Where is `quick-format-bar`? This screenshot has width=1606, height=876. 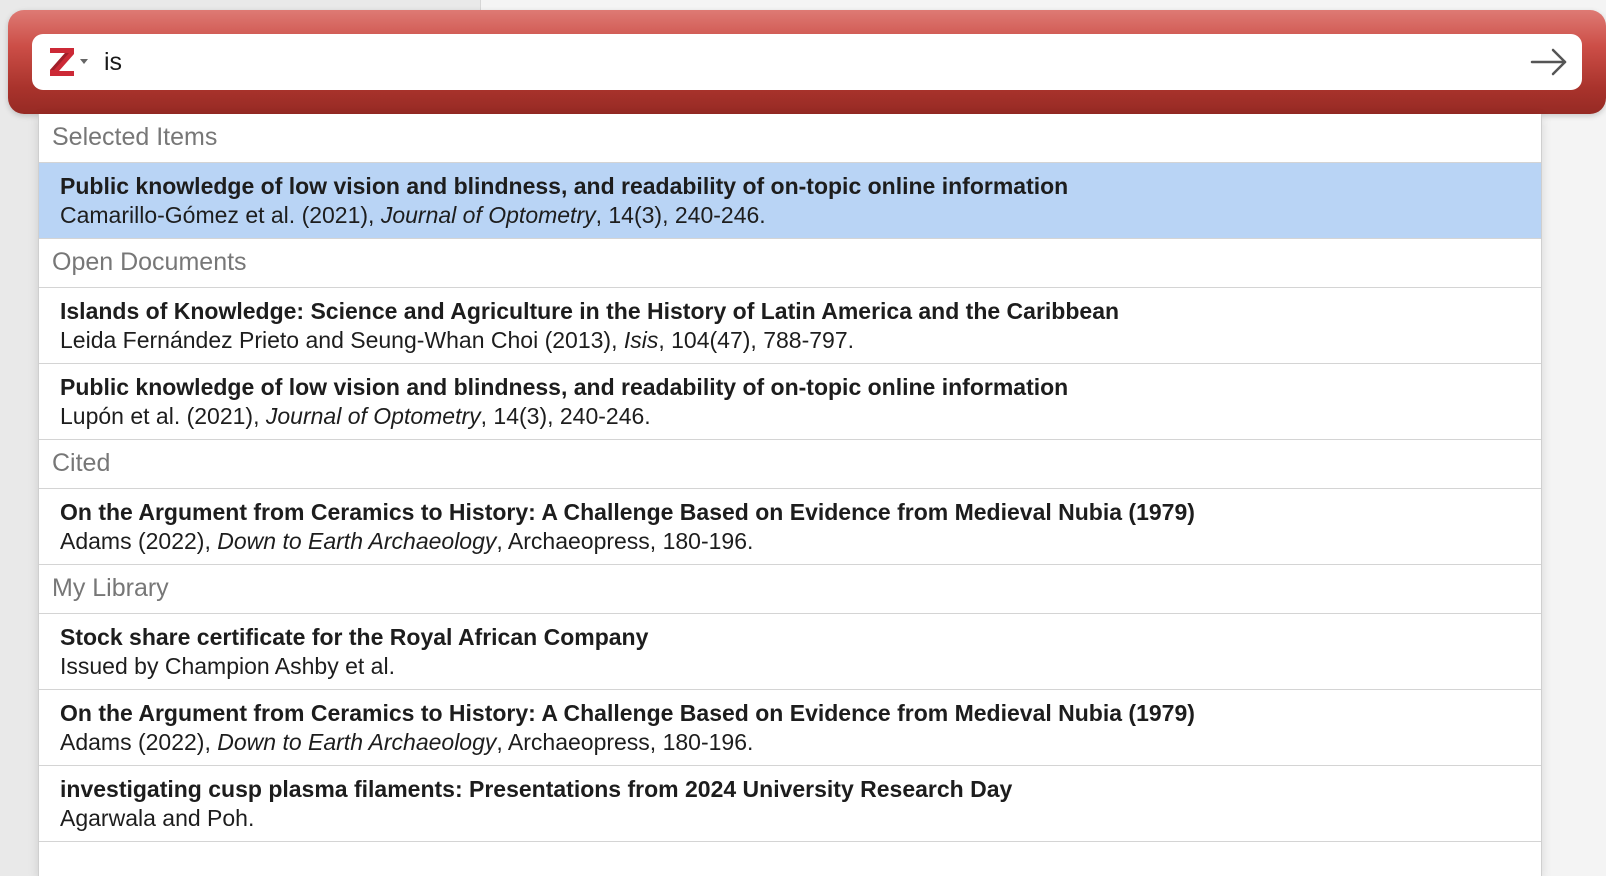
quick-format-bar is located at coordinates (807, 62).